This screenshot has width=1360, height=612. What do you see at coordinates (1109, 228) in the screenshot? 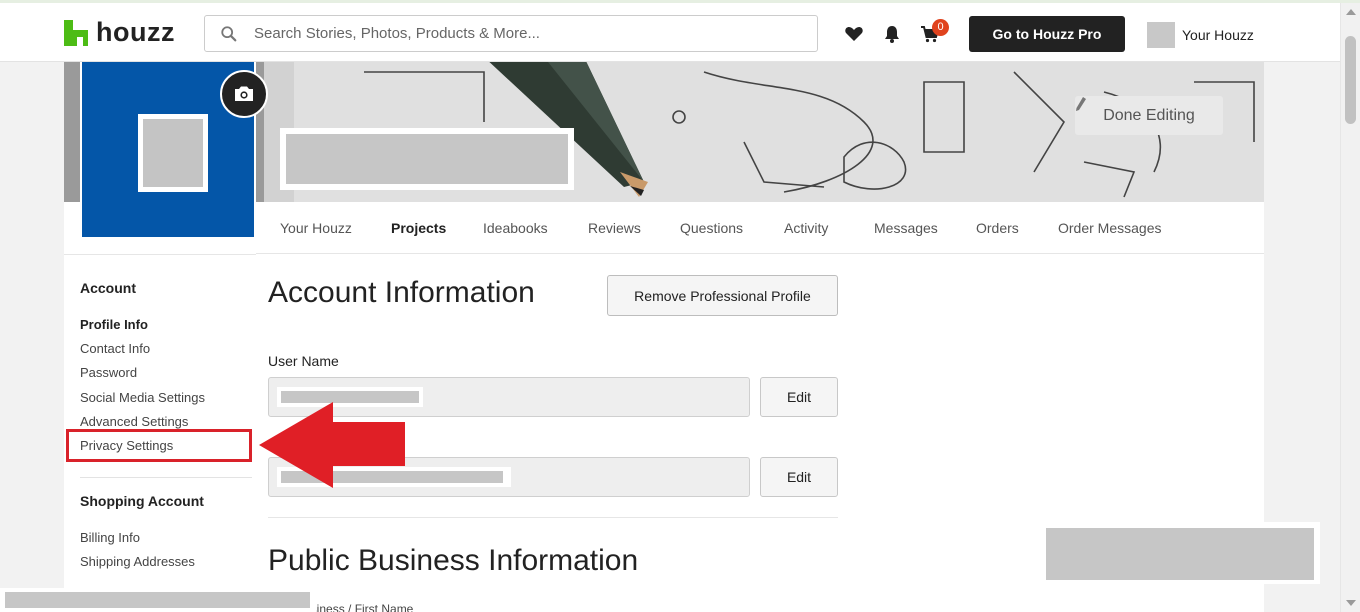
I see `tab-order-messages: Order Messages` at bounding box center [1109, 228].